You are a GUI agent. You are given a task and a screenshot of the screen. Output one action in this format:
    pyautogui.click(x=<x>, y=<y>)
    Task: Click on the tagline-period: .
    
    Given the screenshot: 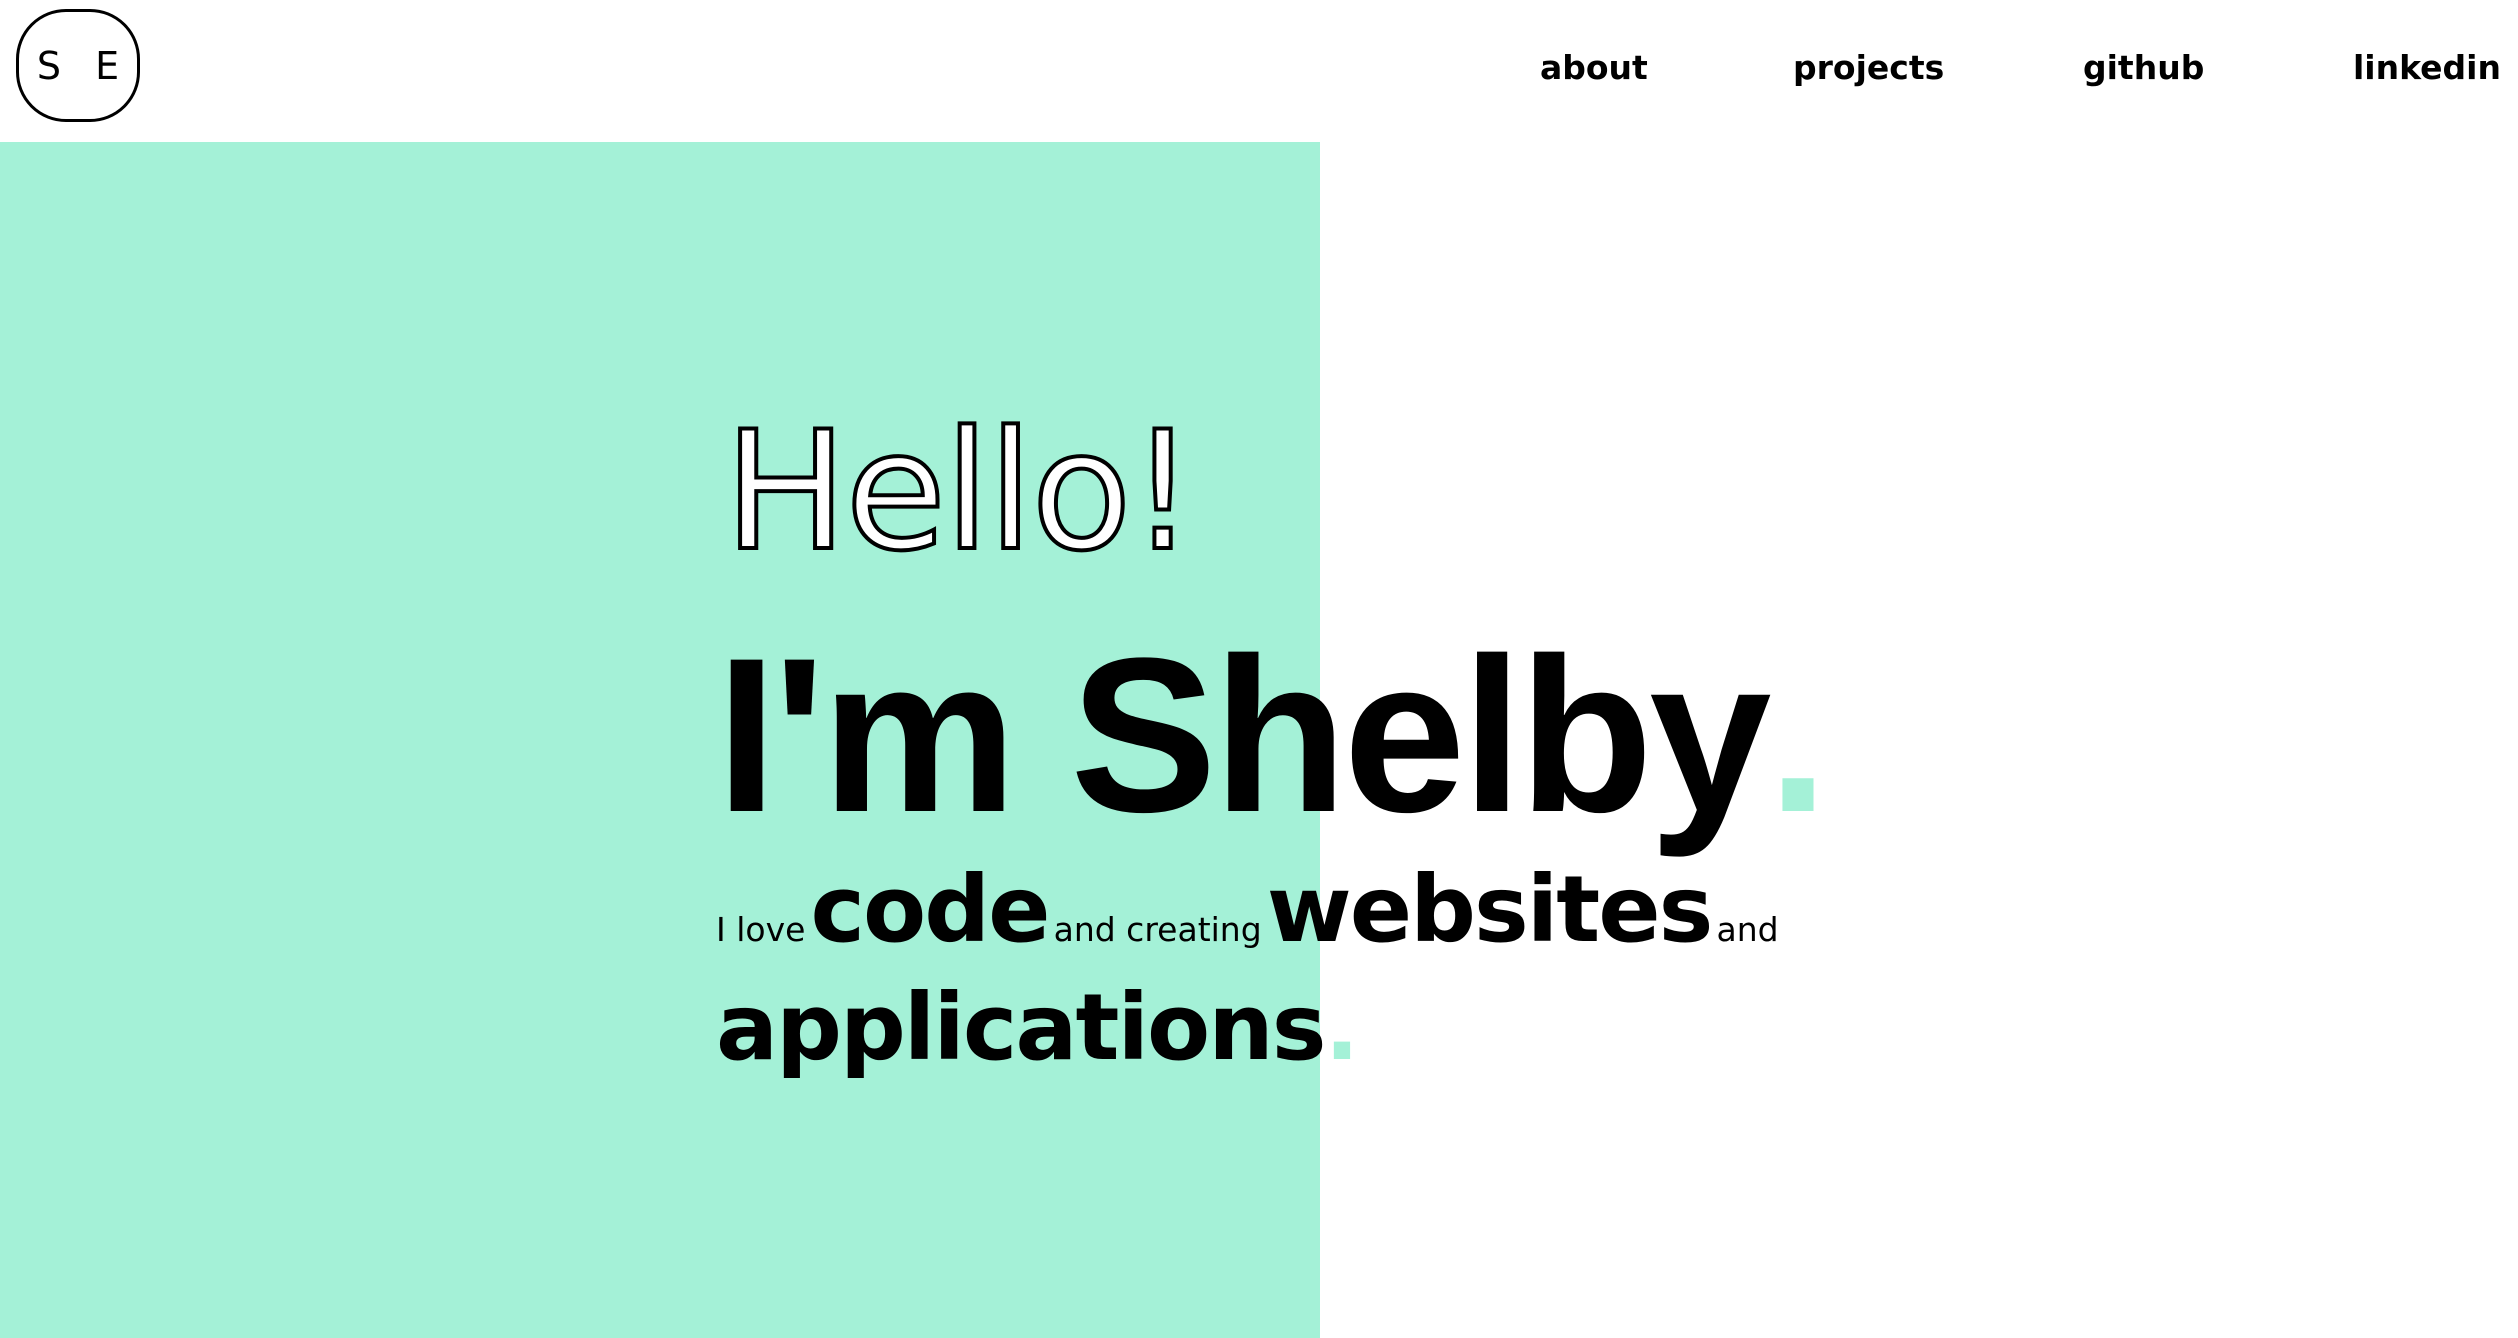 What is the action you would take?
    pyautogui.click(x=1341, y=1027)
    